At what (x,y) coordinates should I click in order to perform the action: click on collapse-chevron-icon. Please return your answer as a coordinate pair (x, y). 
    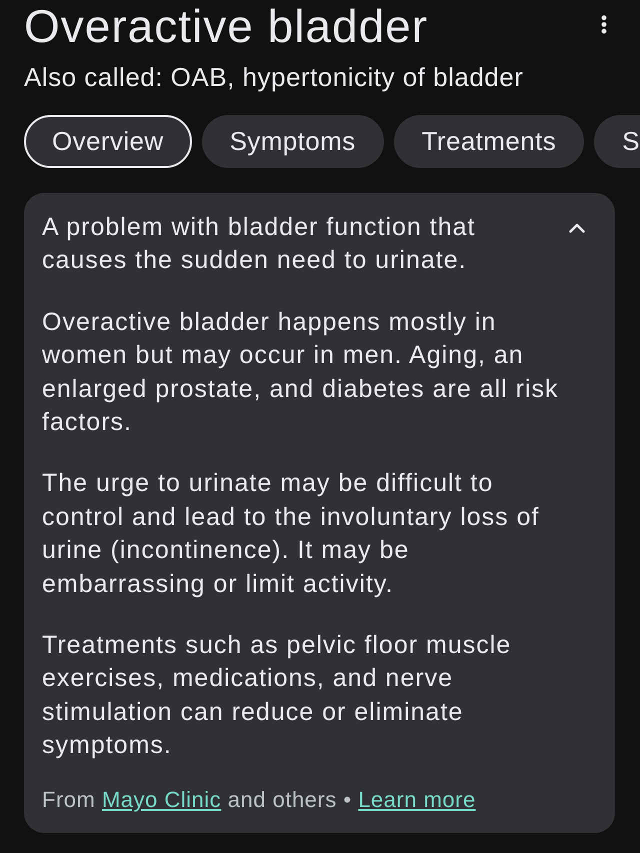
    Looking at the image, I should click on (577, 228).